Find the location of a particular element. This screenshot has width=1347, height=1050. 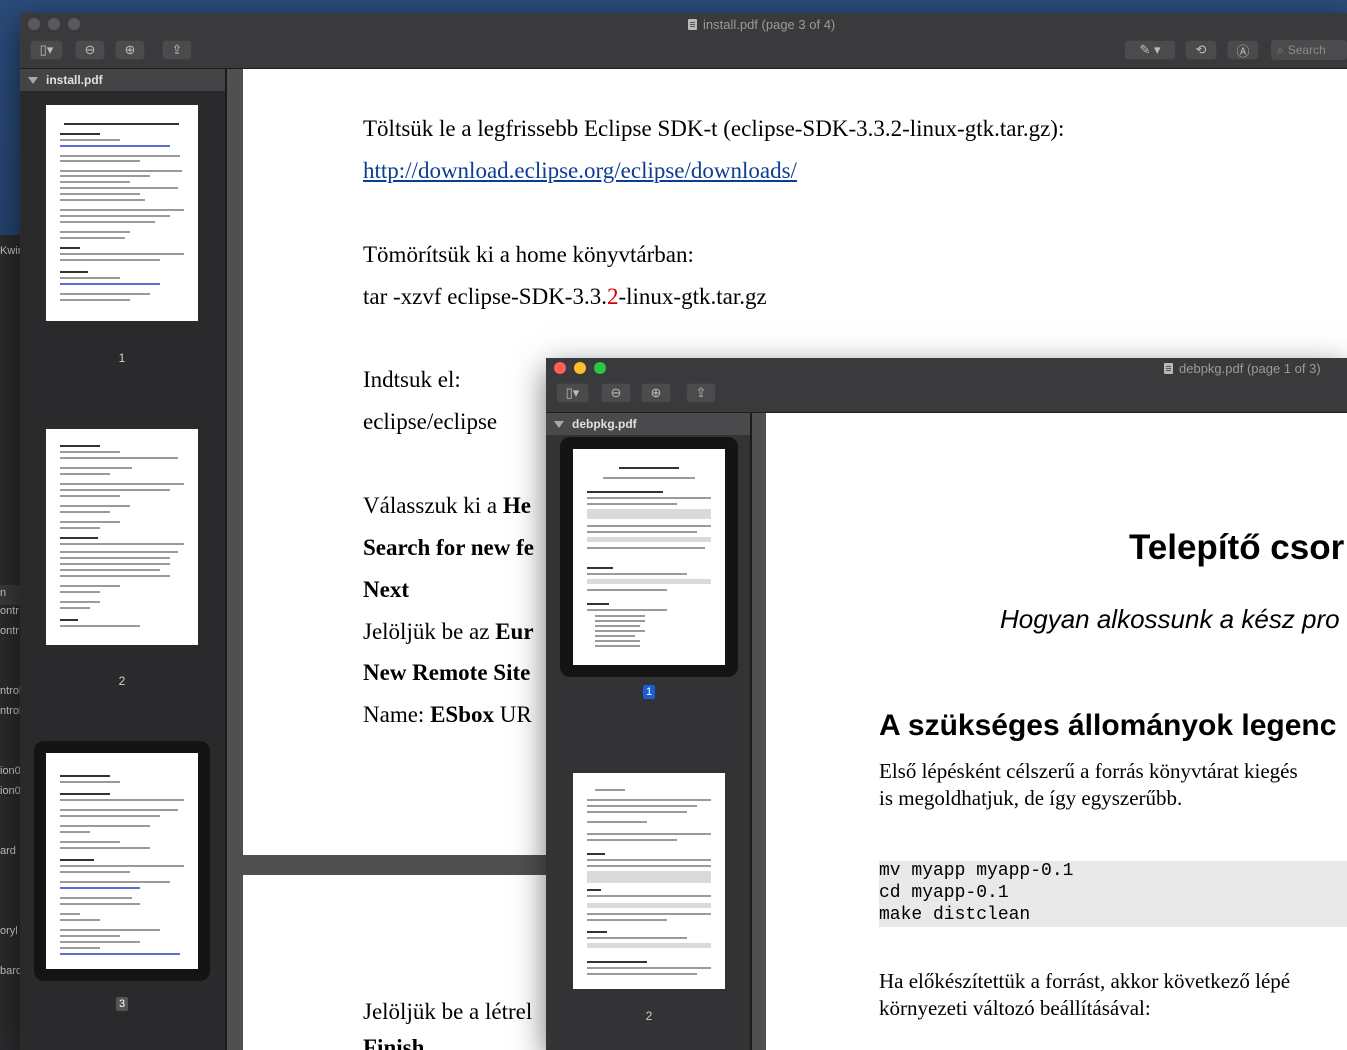

markup-button: ✎ ▾ is located at coordinates (1150, 50).